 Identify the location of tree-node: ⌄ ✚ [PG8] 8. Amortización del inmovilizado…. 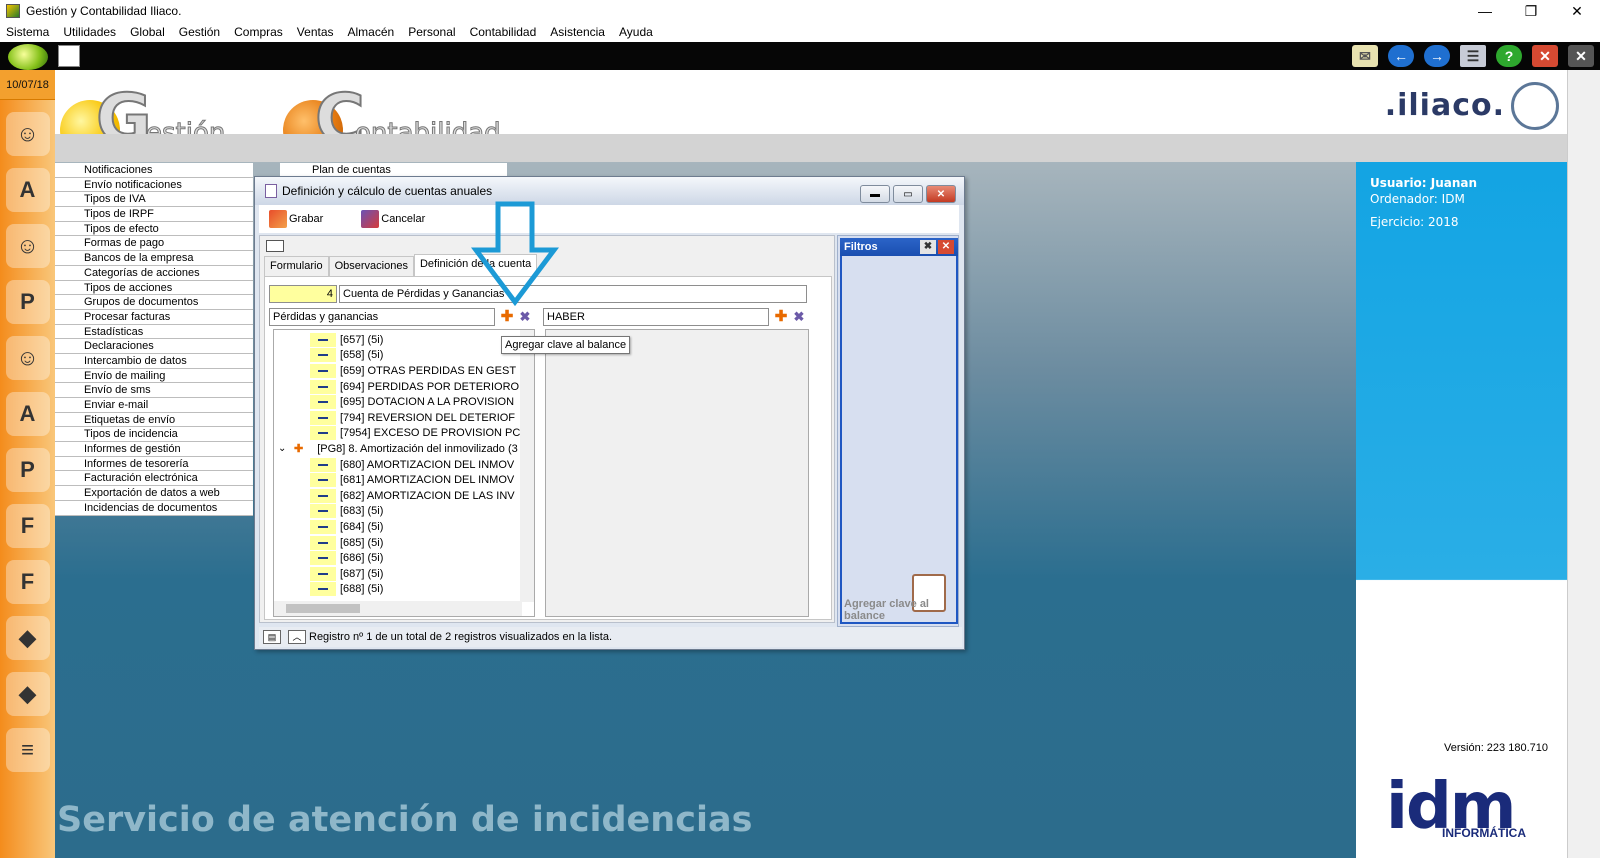
(398, 449).